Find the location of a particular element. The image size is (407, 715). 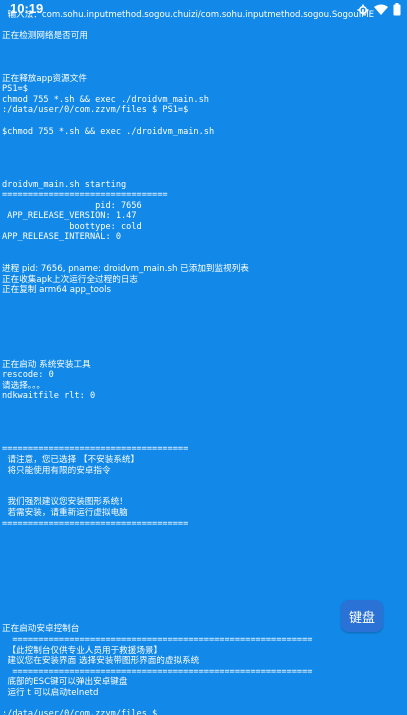

terminal-line: 若需安装，请重新运行虚拟电脑 is located at coordinates (65, 512).